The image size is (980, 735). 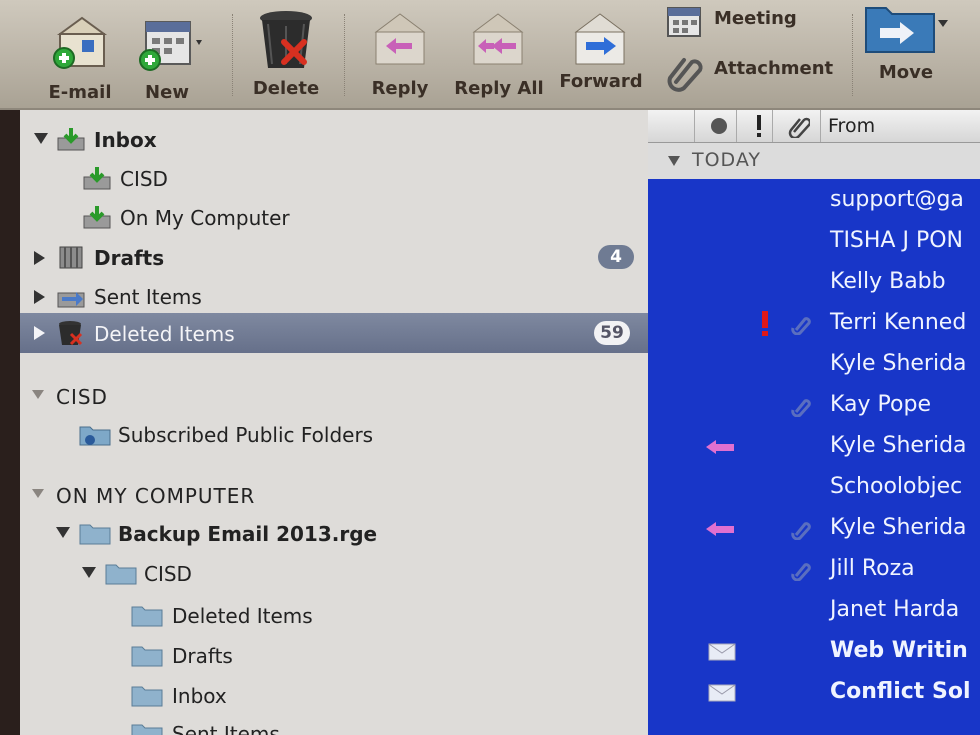 I want to click on sidebar-item-backup-cisd: CISD, so click(x=334, y=573).